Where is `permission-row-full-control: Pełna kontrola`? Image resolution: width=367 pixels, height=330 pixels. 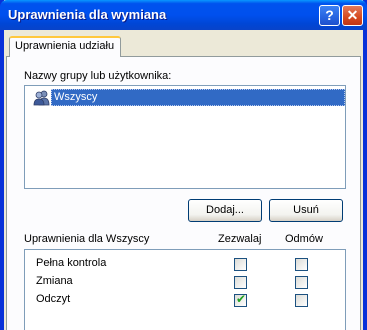 permission-row-full-control: Pełna kontrola is located at coordinates (175, 263).